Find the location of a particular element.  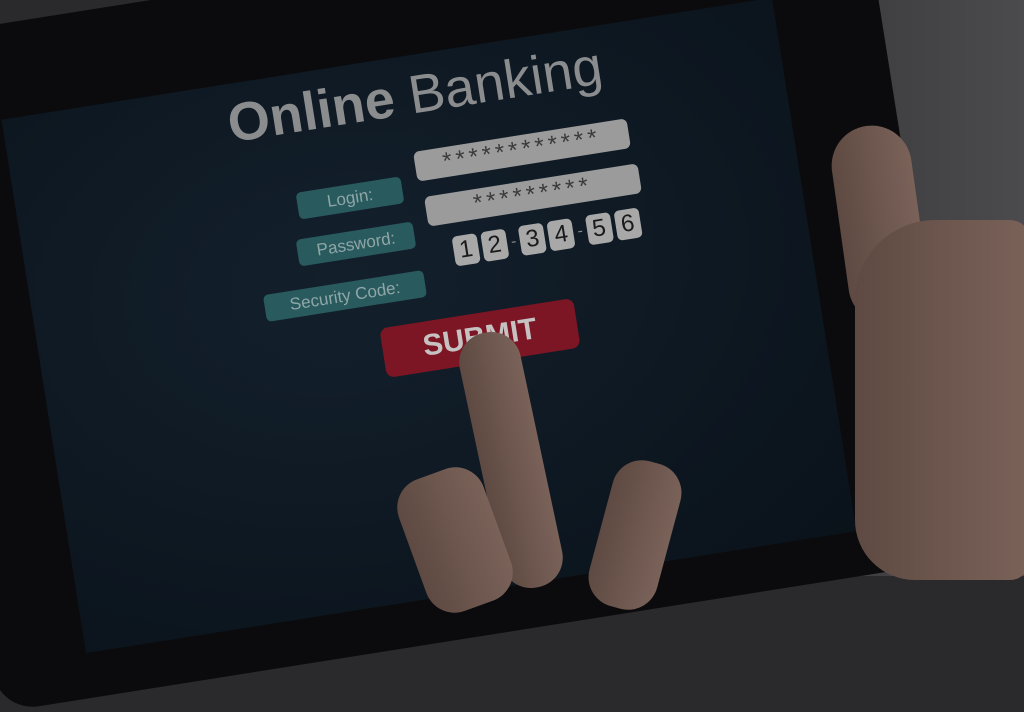

code-digit: 2 is located at coordinates (495, 245).